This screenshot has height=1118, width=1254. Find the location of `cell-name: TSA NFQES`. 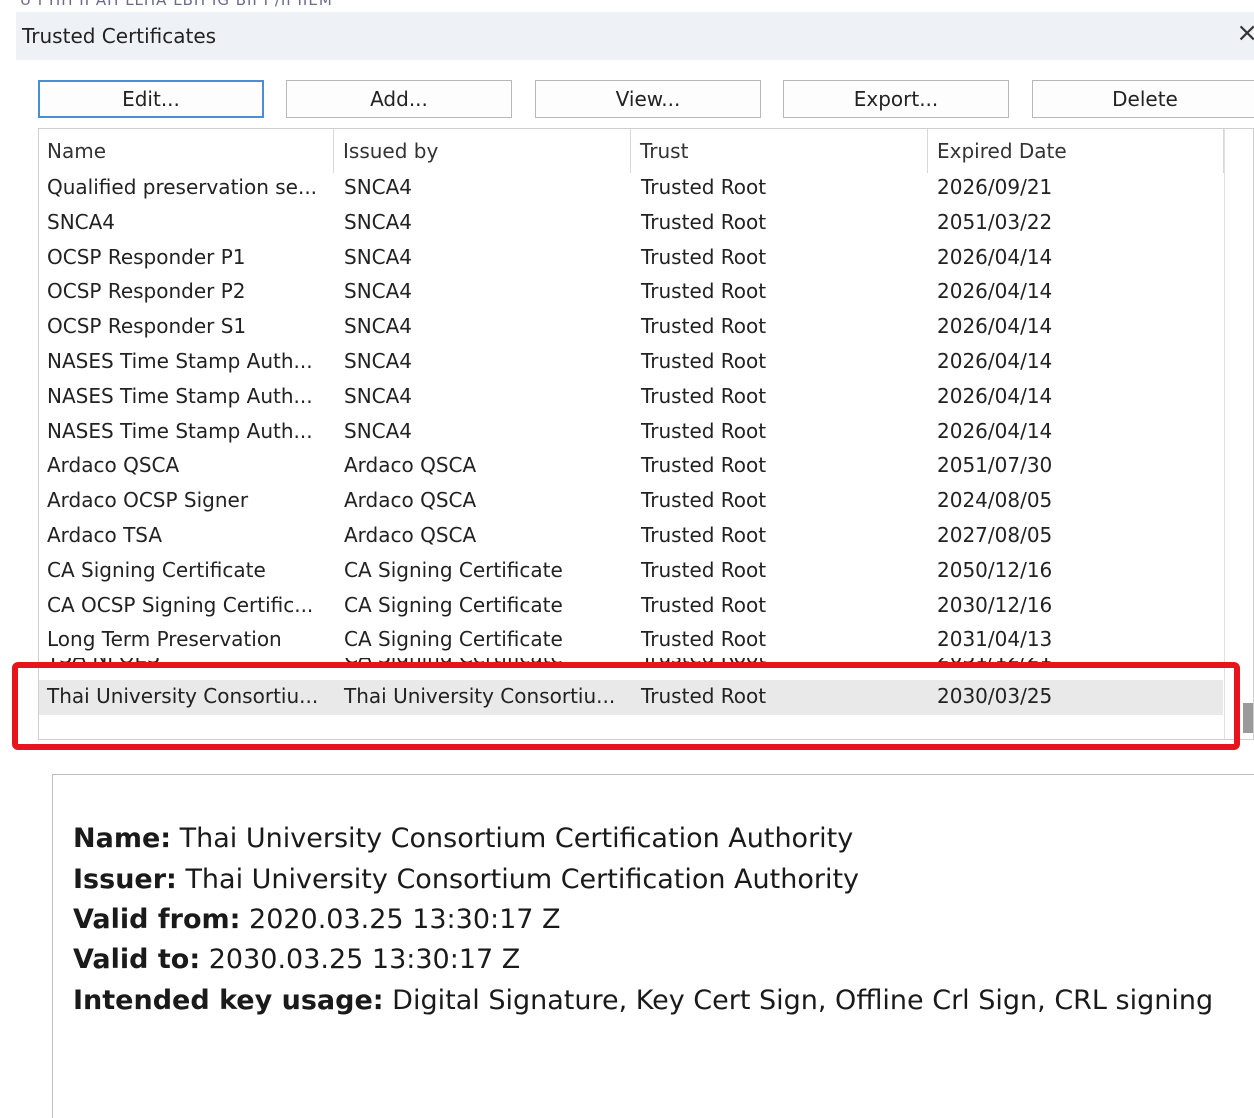

cell-name: TSA NFQES is located at coordinates (103, 663).